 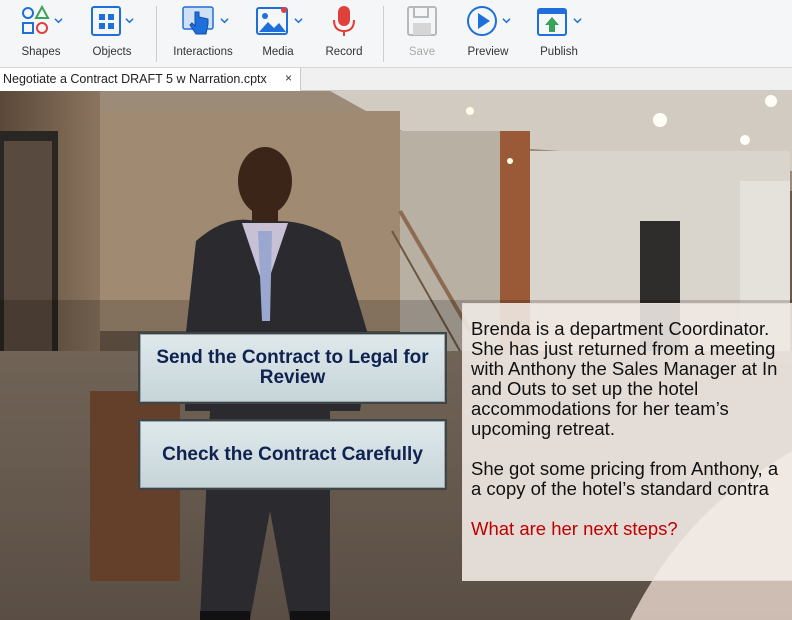 I want to click on save-button: Save, so click(x=422, y=34).